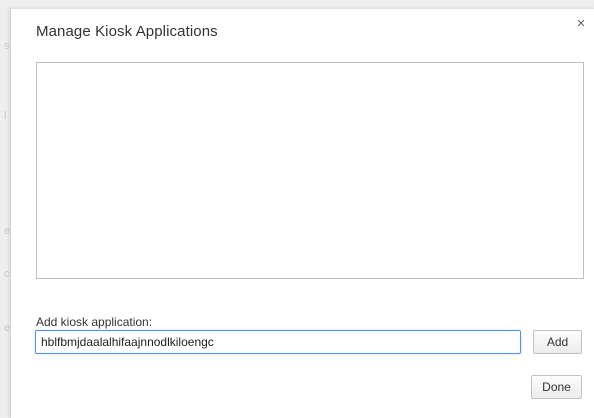 The width and height of the screenshot is (594, 418). Describe the element at coordinates (581, 23) in the screenshot. I see `close-icon: ×` at that location.